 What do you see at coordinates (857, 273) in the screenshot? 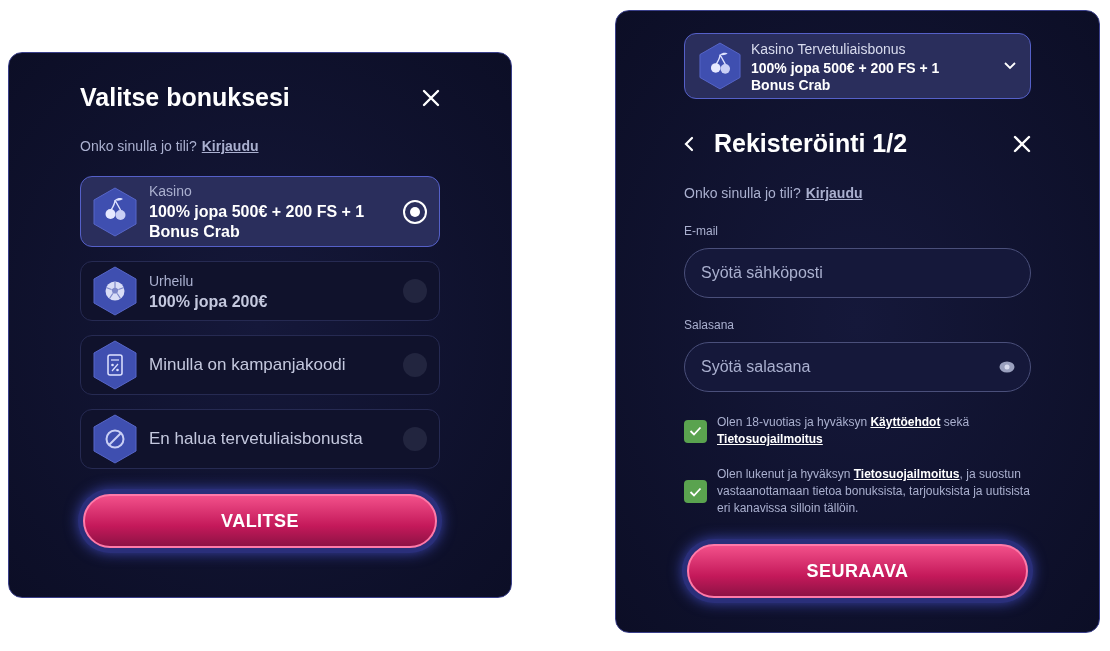
I see `input-field: Syötä sähköposti` at bounding box center [857, 273].